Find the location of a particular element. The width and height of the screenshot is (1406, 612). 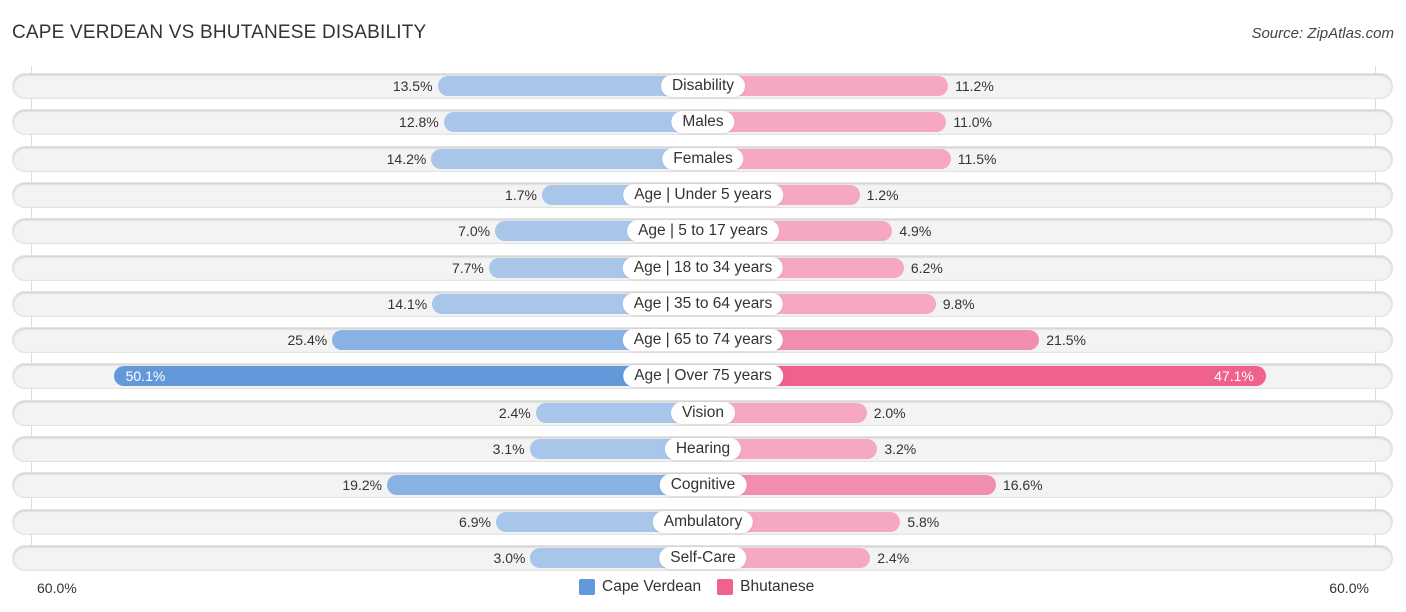

value-label-cape-verdean: 1.7% is located at coordinates (521, 194).